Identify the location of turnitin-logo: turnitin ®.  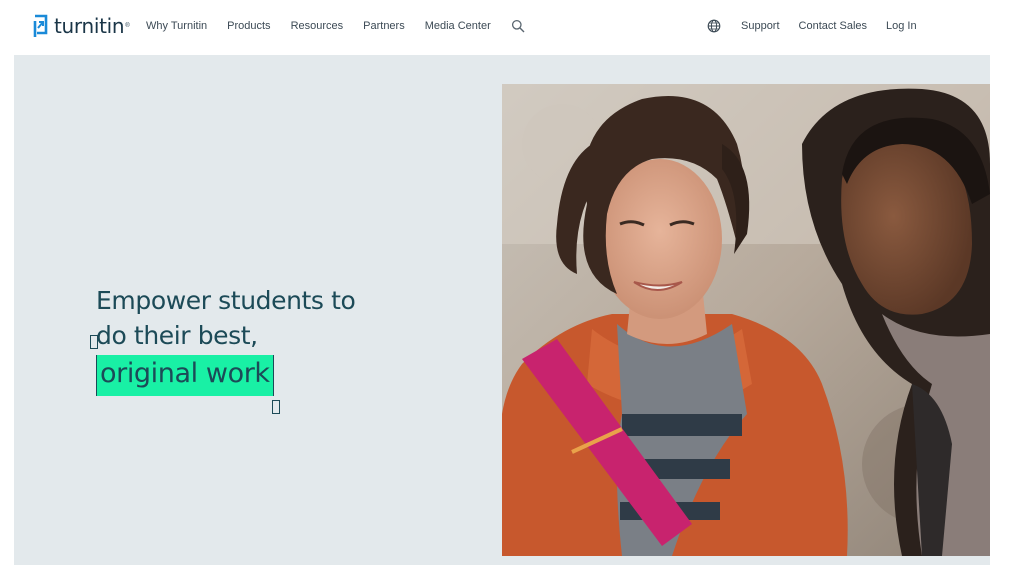
(81, 26).